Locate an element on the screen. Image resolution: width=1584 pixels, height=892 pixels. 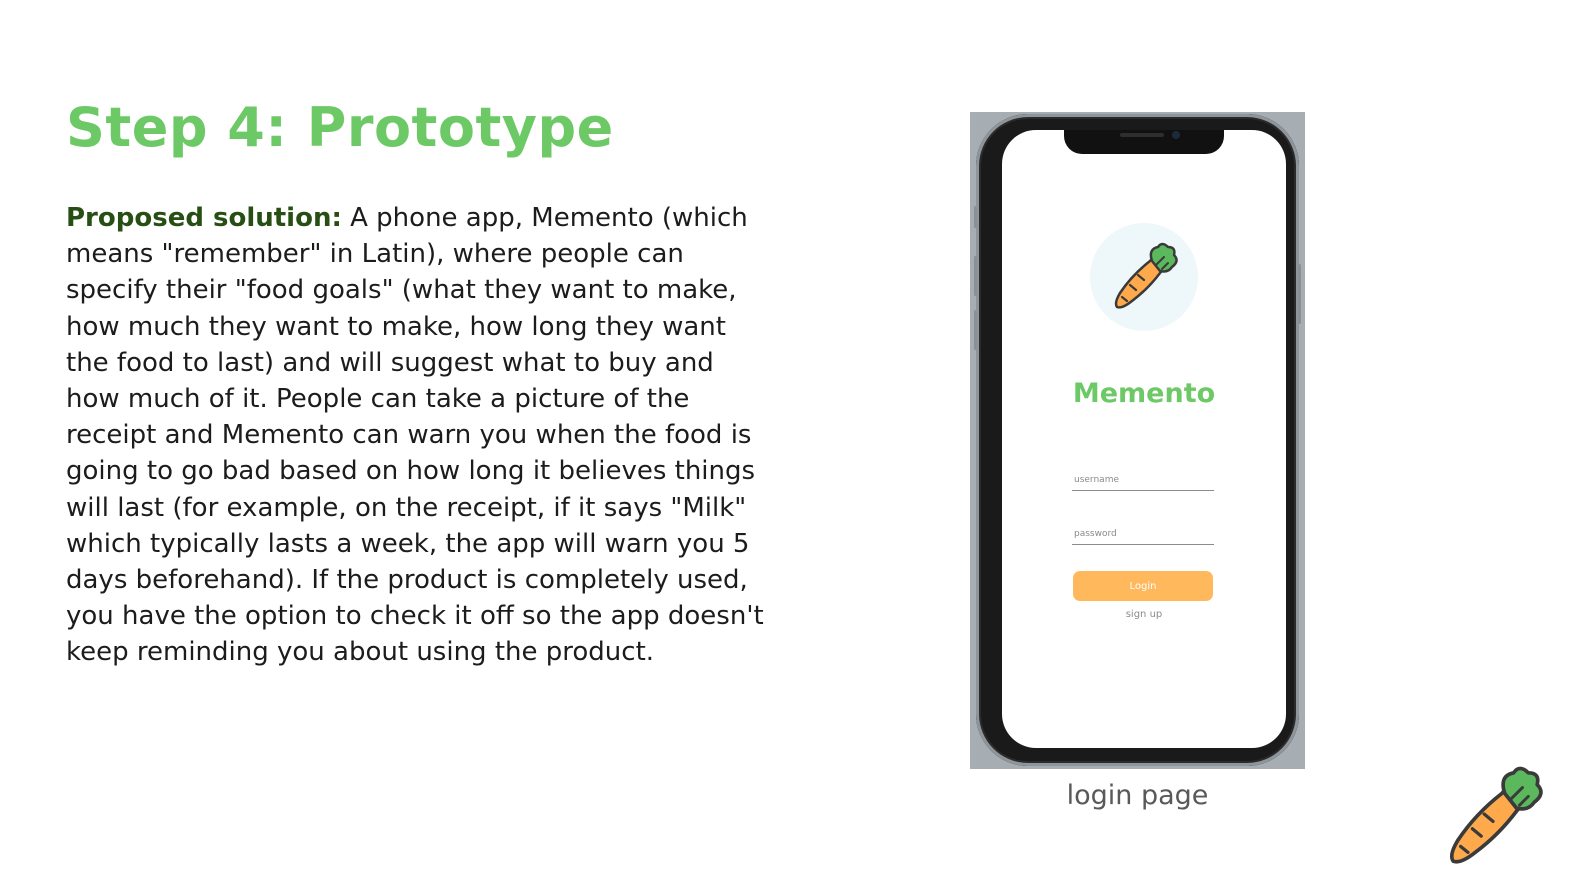
slide-title: Step 4: Prototype is located at coordinates (340, 127).